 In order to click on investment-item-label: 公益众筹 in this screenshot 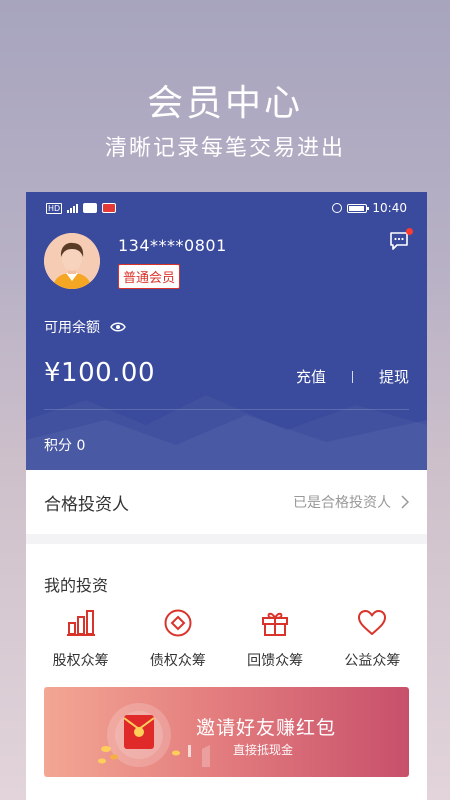, I will do `click(372, 661)`.